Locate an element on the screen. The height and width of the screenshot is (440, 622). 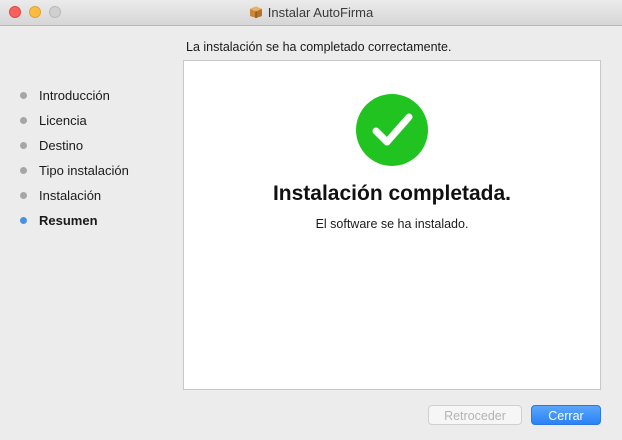
title-bar: Instalar AutoFirma is located at coordinates (311, 13).